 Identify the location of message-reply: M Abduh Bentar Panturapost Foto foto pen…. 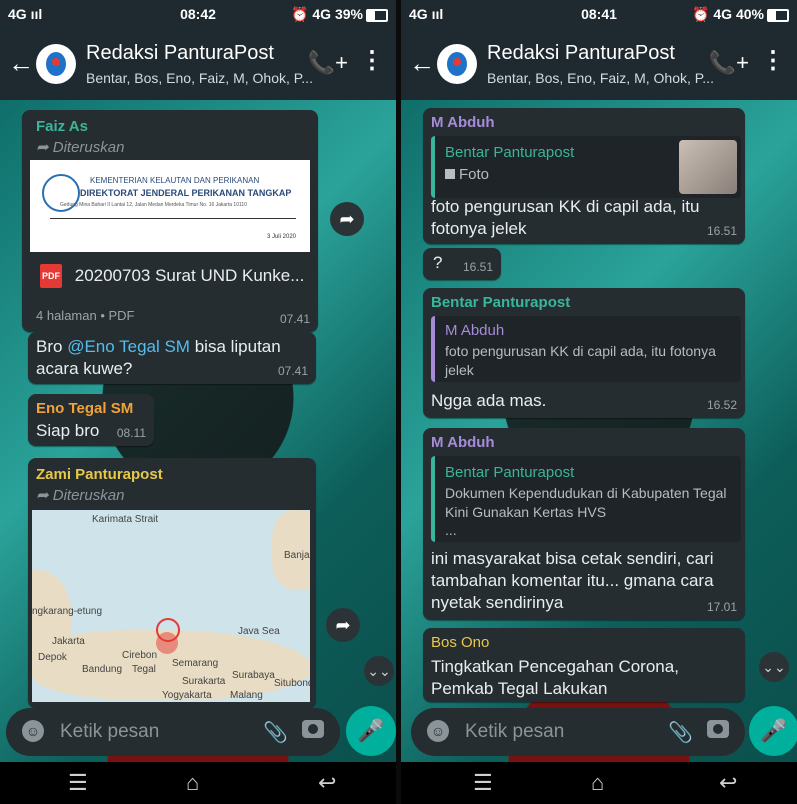
(584, 176).